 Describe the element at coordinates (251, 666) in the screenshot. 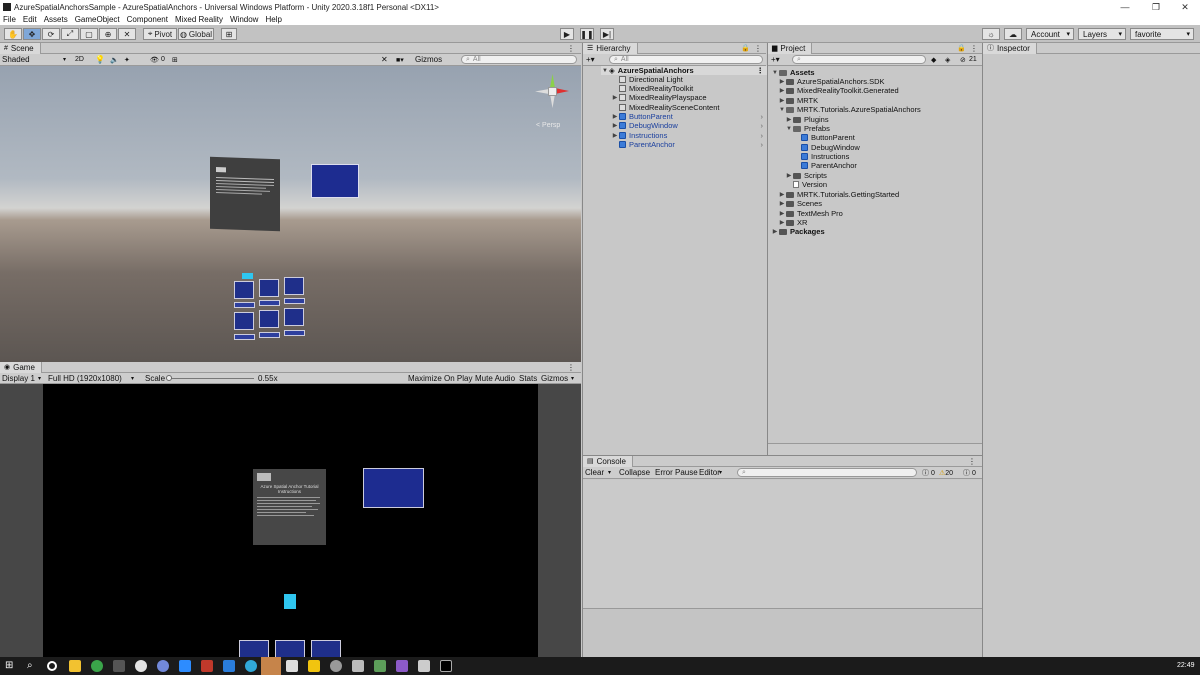

I see `edge-icon` at that location.